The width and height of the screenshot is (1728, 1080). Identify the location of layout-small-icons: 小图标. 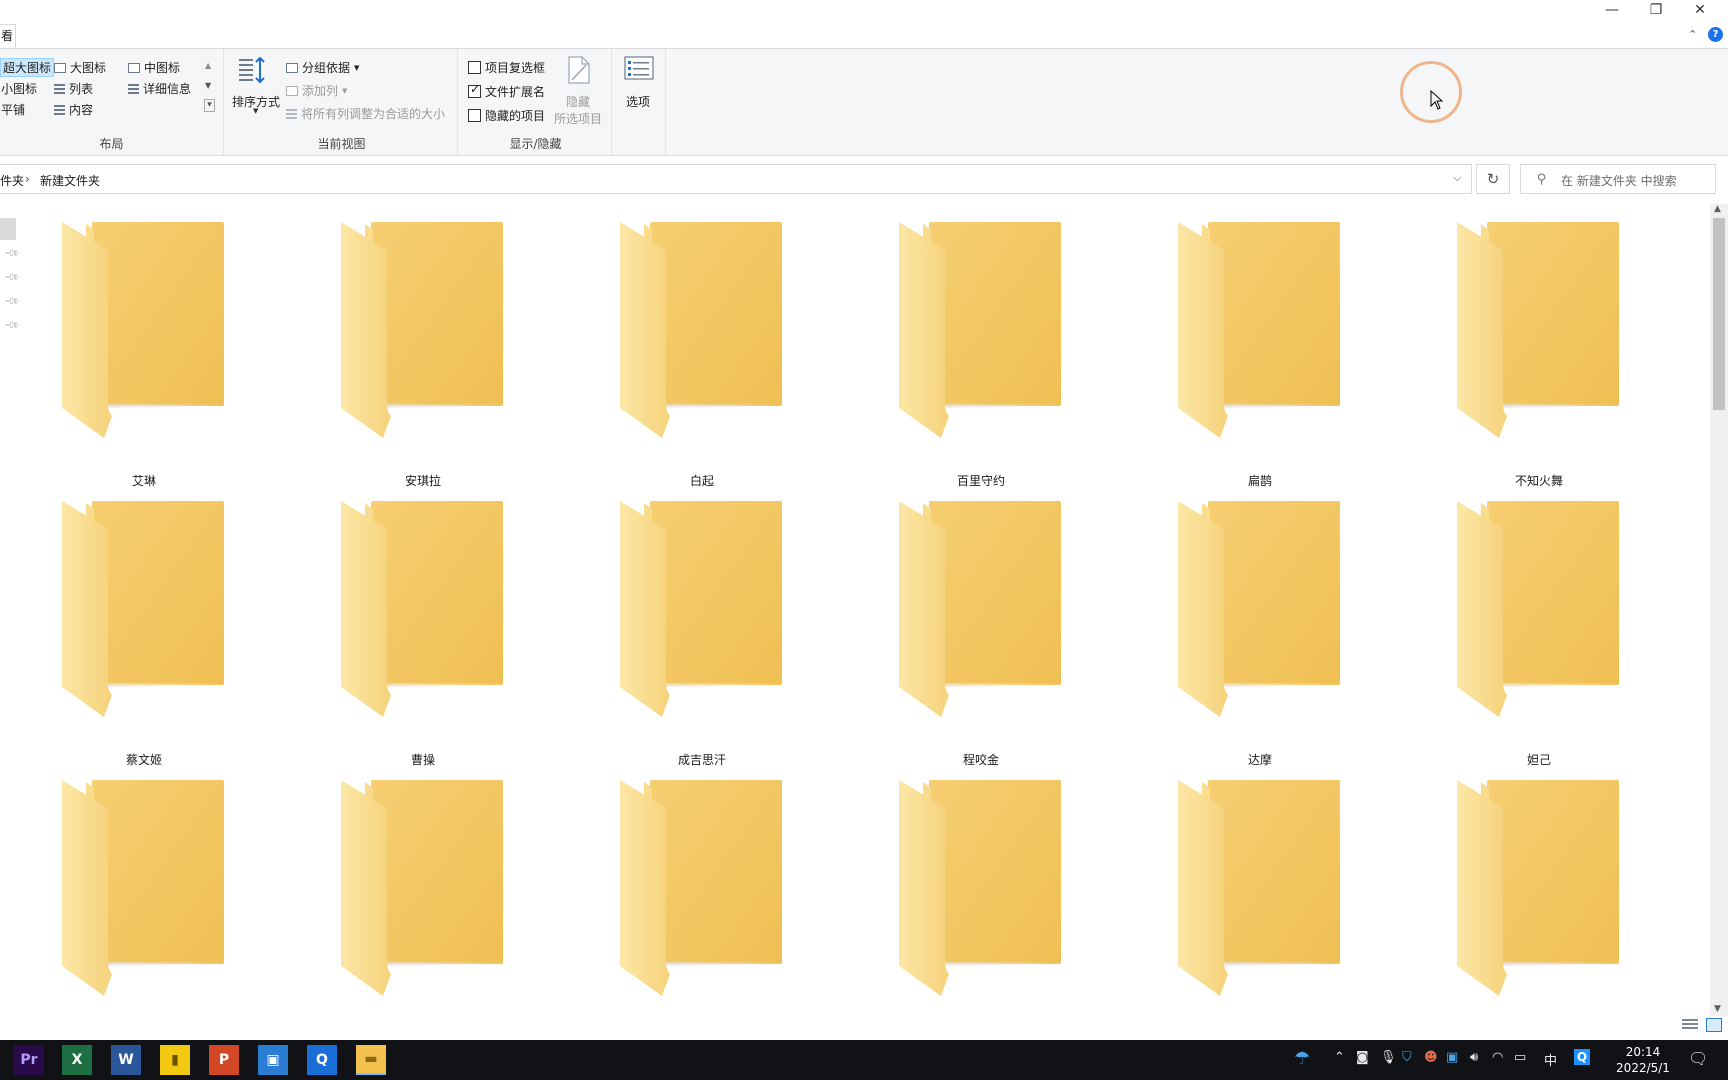
(19, 88).